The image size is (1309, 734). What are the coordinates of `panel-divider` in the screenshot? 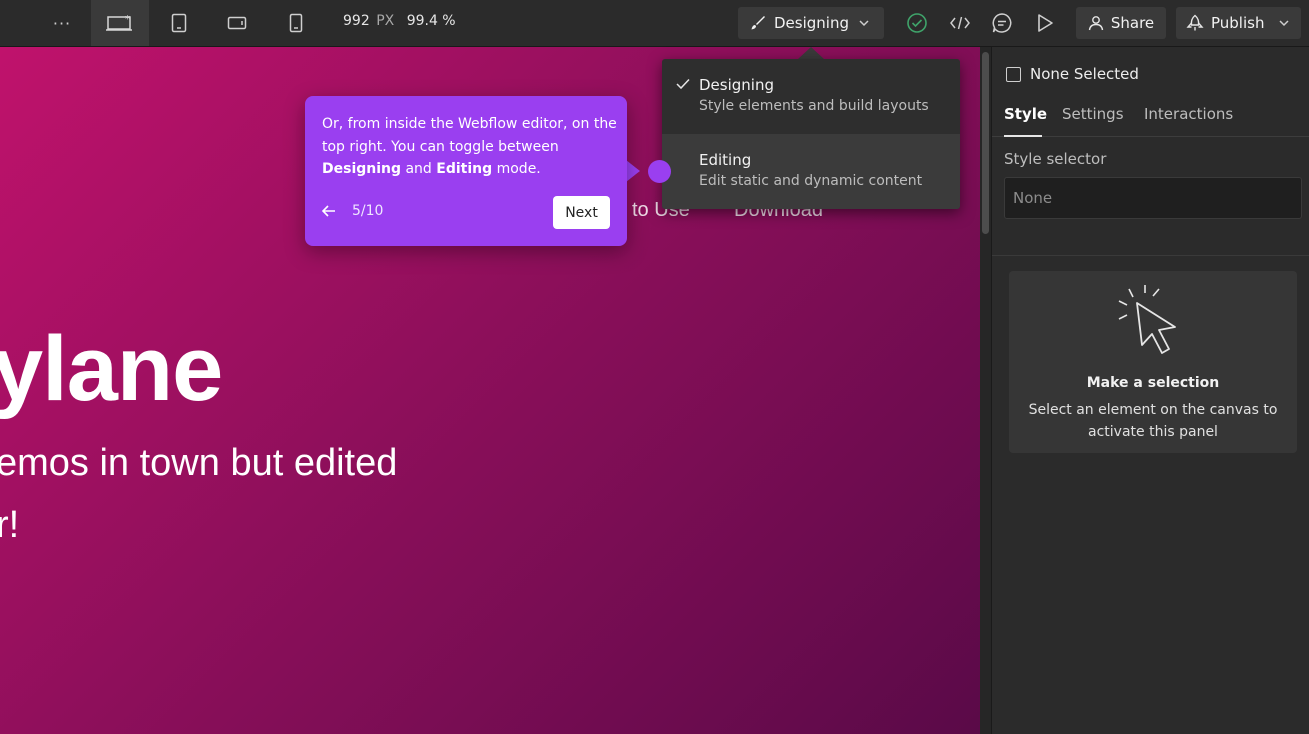 It's located at (1150, 255).